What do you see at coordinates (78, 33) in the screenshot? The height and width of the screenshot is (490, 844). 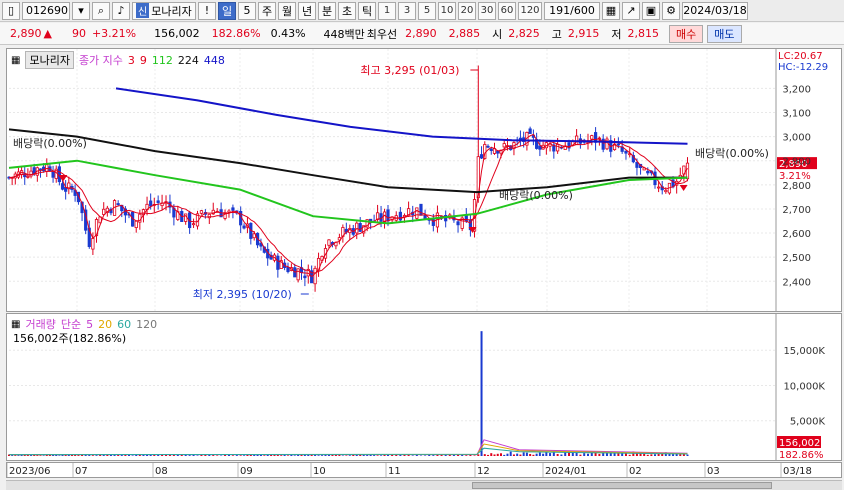 I see `price-change: 90` at bounding box center [78, 33].